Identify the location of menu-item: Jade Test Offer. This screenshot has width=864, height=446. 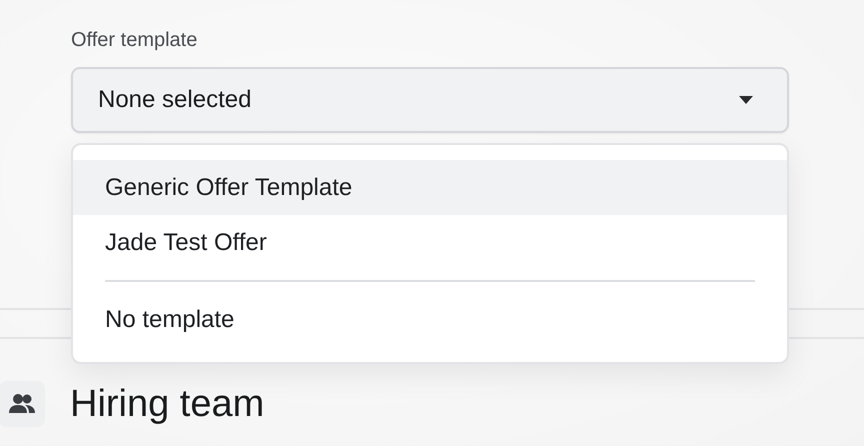
(430, 242).